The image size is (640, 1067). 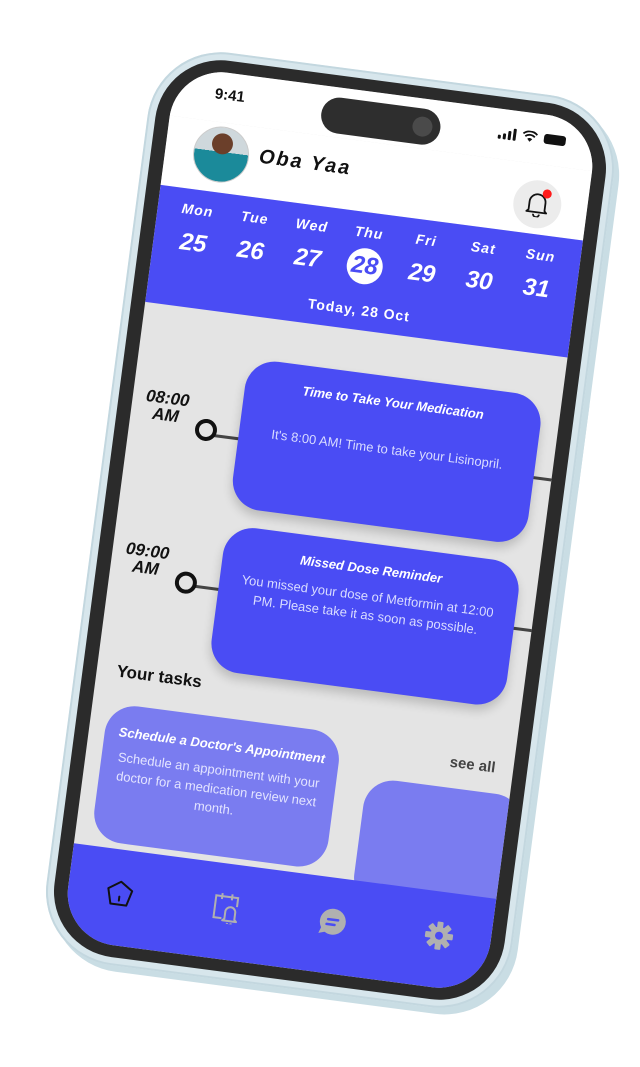 What do you see at coordinates (167, 406) in the screenshot?
I see `timeline-time: 08:00 AM` at bounding box center [167, 406].